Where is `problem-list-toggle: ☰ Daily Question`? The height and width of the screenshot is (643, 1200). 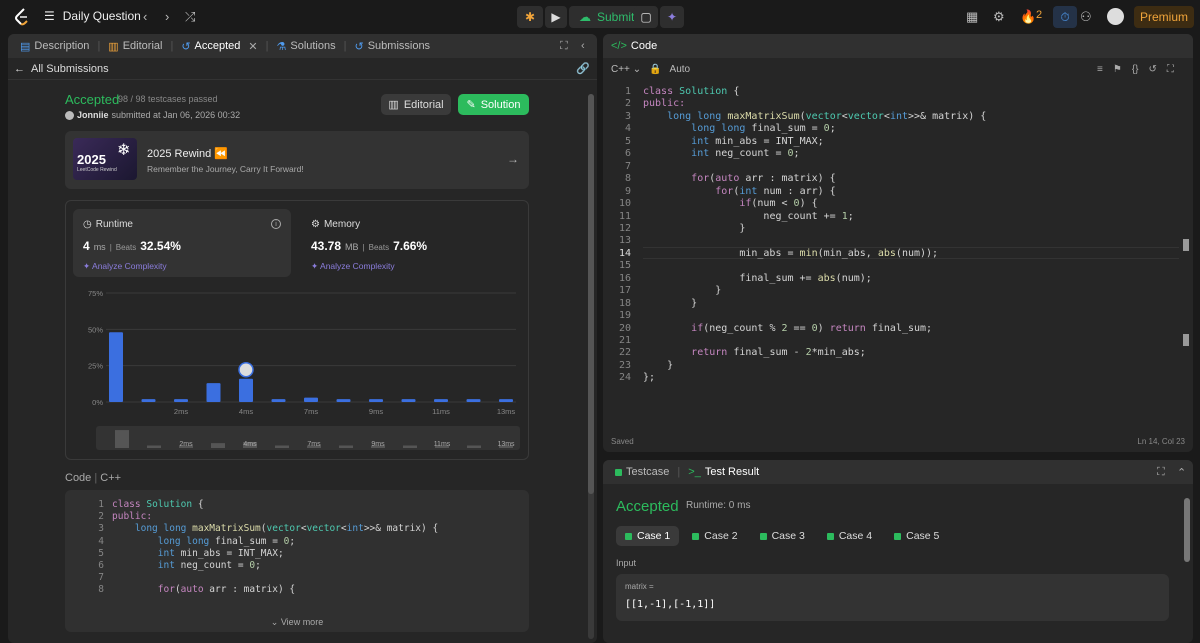
problem-list-toggle: ☰ Daily Question is located at coordinates (92, 16).